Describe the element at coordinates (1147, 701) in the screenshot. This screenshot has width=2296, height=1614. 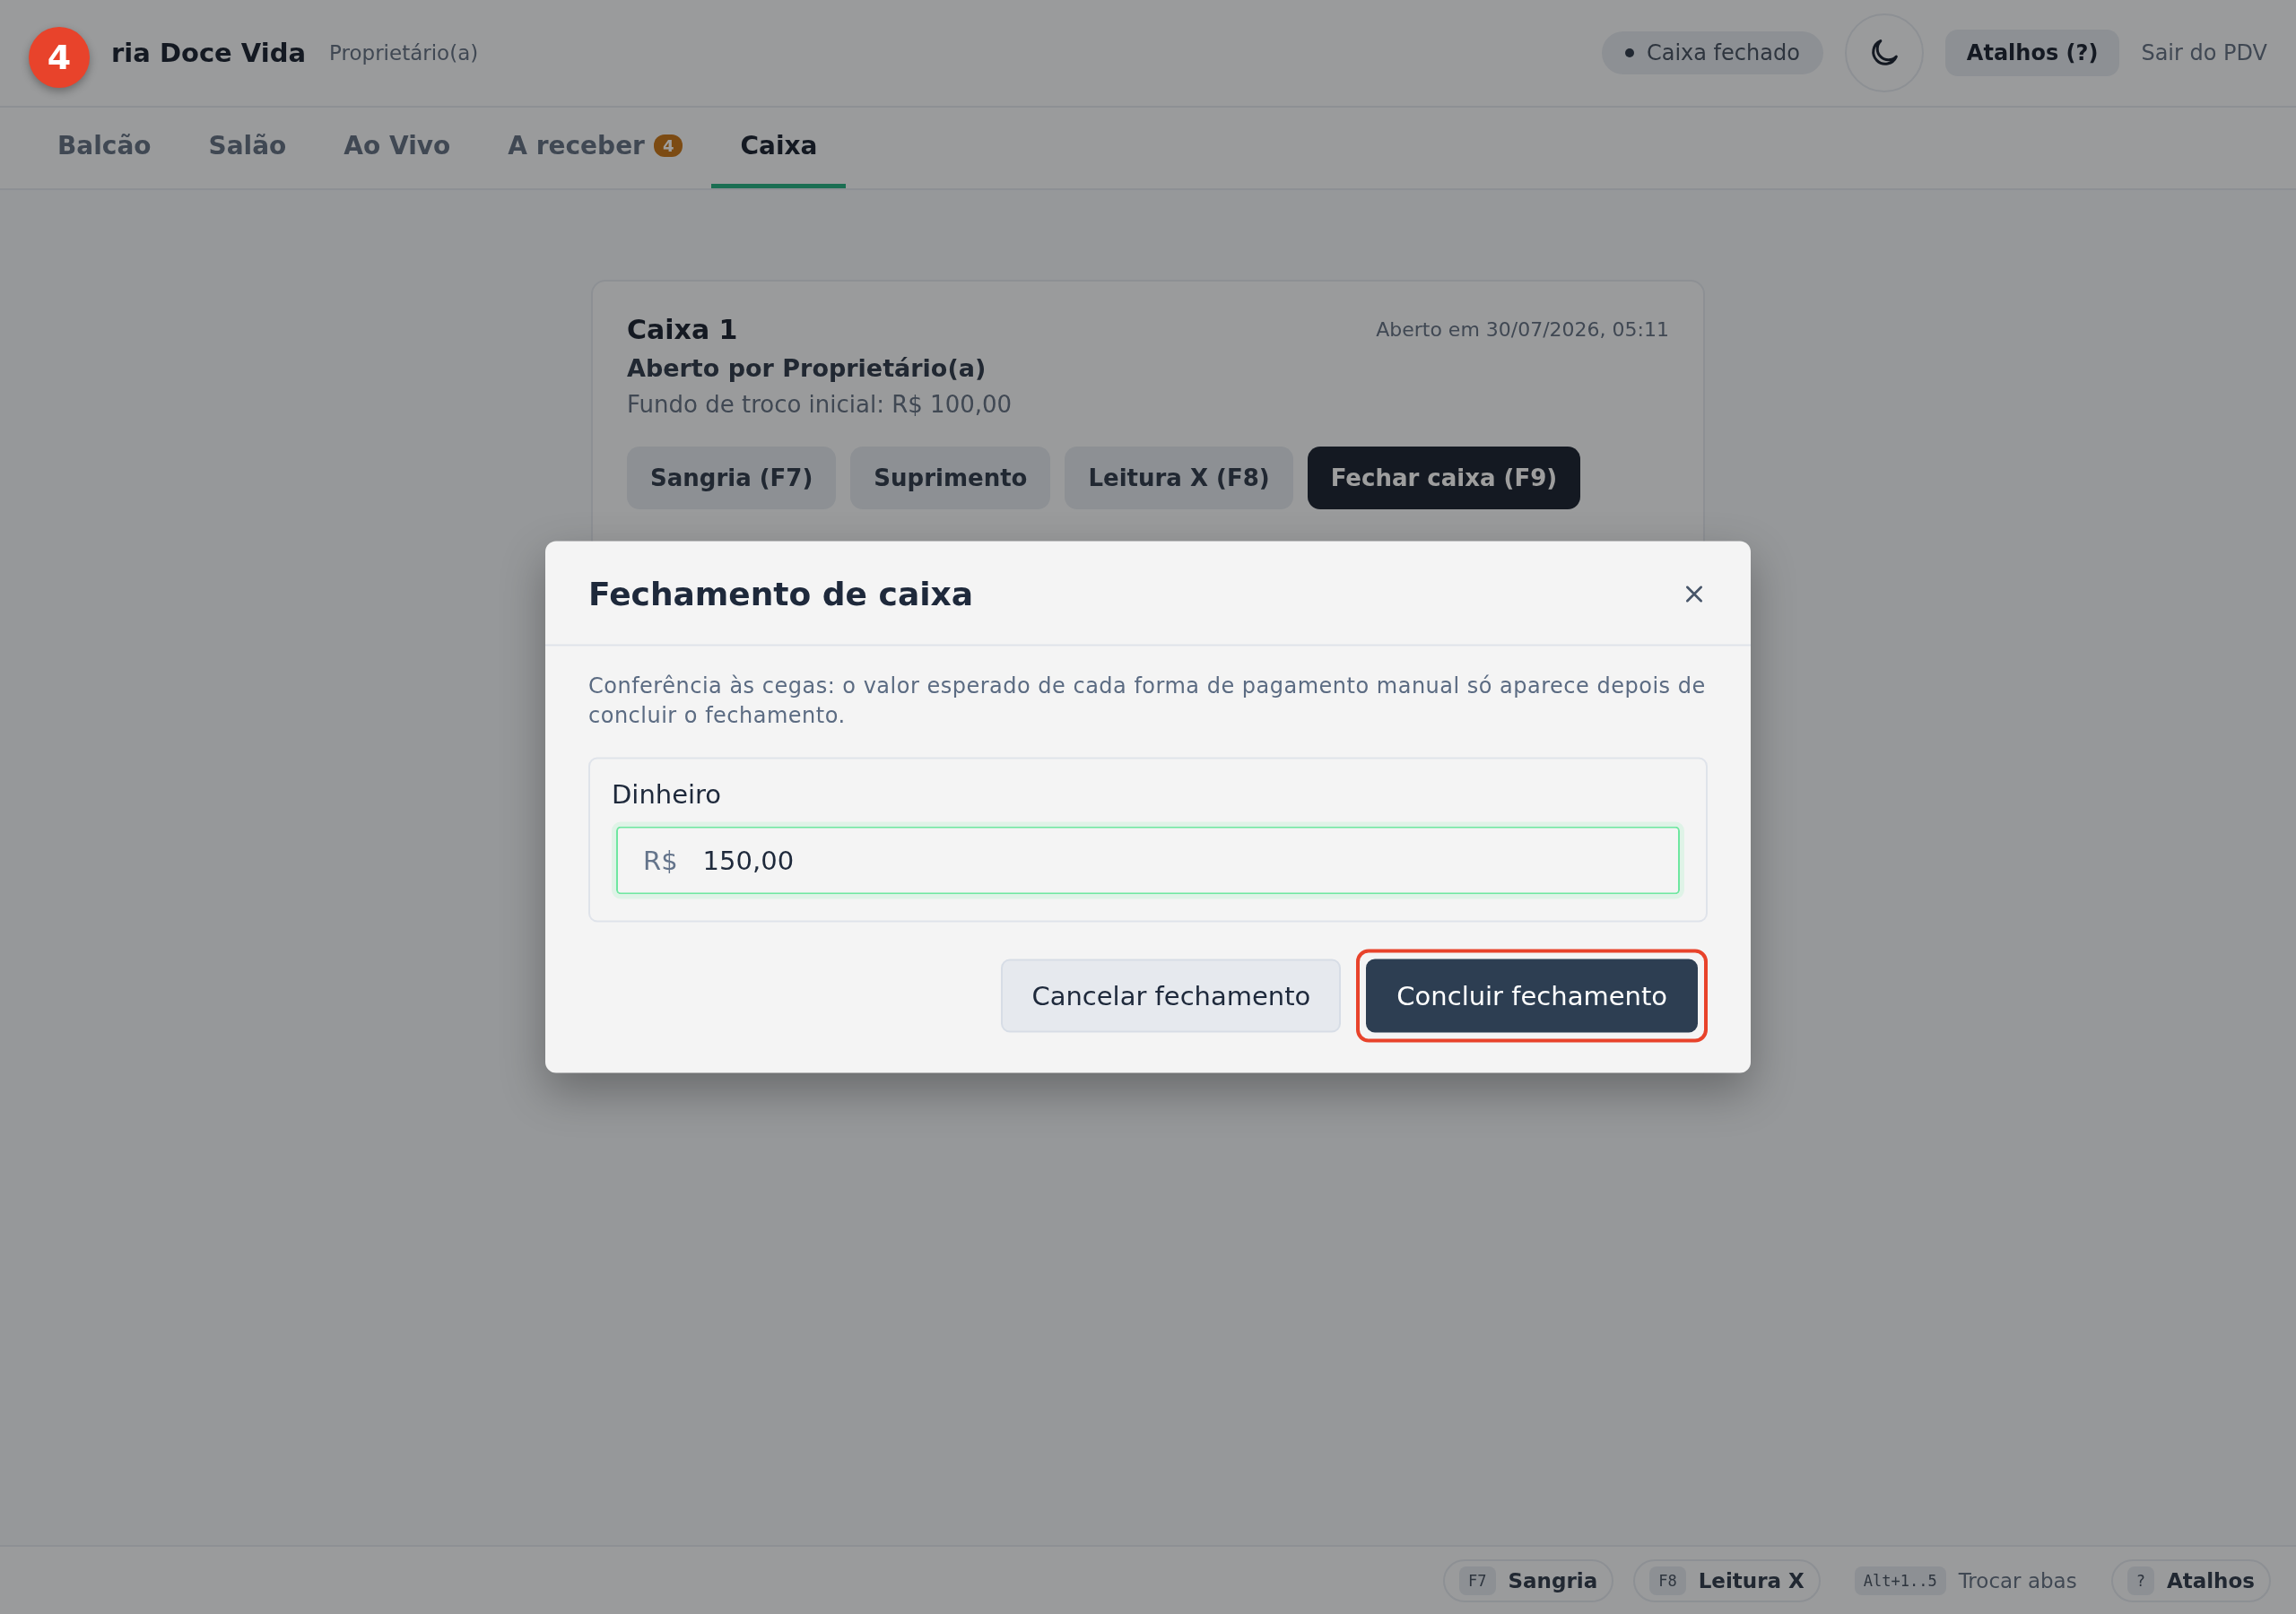
I see `dialog-note: Conferência às cegas: o valor esperado de cada forma de pagamento manual só aparece depois de concluir o fechamento.` at that location.